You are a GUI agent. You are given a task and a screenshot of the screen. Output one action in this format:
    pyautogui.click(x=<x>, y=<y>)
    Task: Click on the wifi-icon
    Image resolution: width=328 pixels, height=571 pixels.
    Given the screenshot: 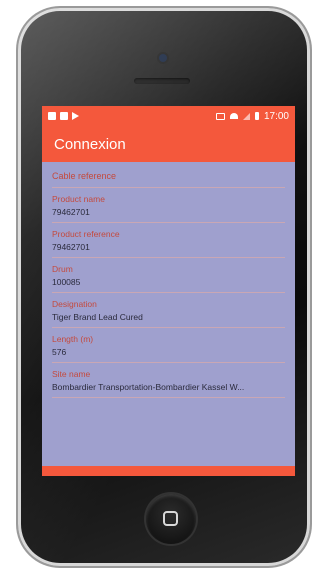 What is the action you would take?
    pyautogui.click(x=233, y=116)
    